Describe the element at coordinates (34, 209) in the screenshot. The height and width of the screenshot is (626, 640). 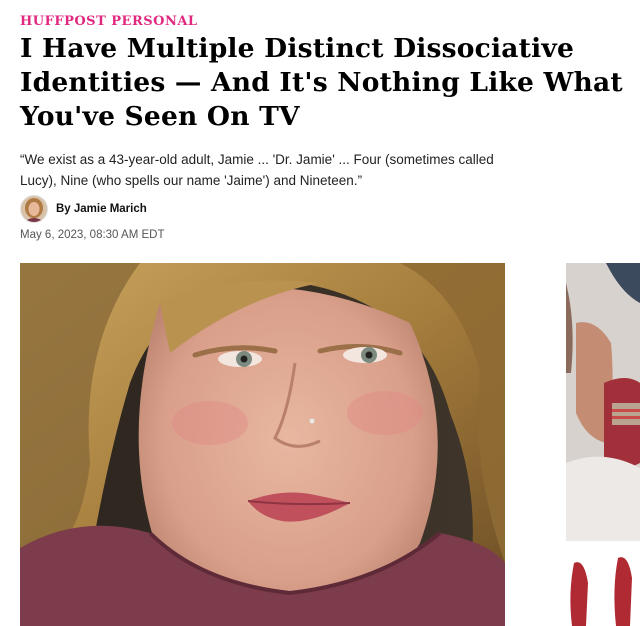
I see `author-avatar` at that location.